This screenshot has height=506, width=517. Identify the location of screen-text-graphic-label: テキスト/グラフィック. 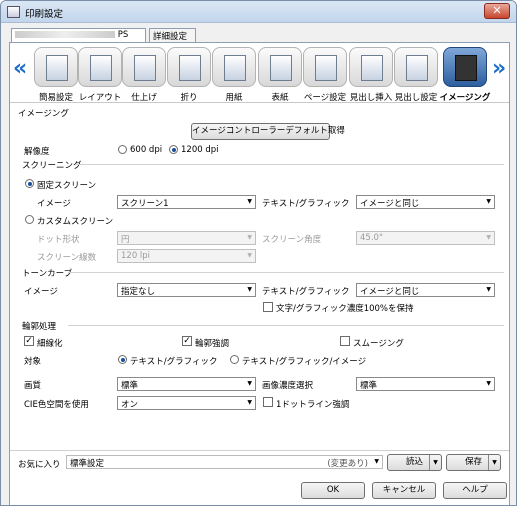
(306, 204).